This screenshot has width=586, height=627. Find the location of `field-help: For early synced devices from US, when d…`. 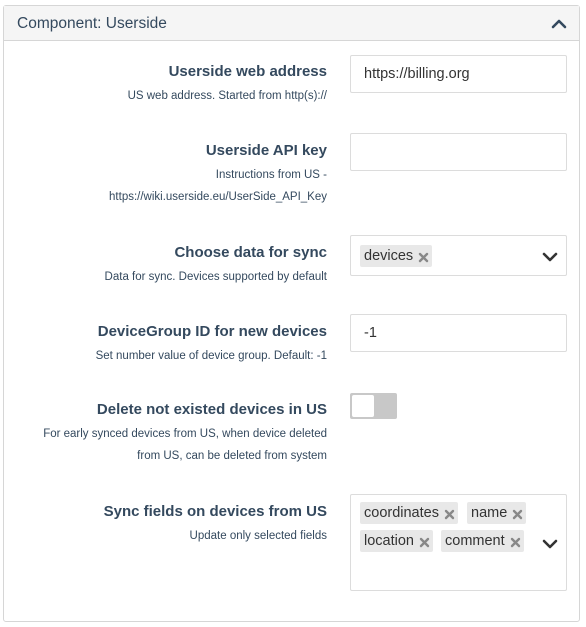

field-help: For early synced devices from US, when d… is located at coordinates (185, 434).